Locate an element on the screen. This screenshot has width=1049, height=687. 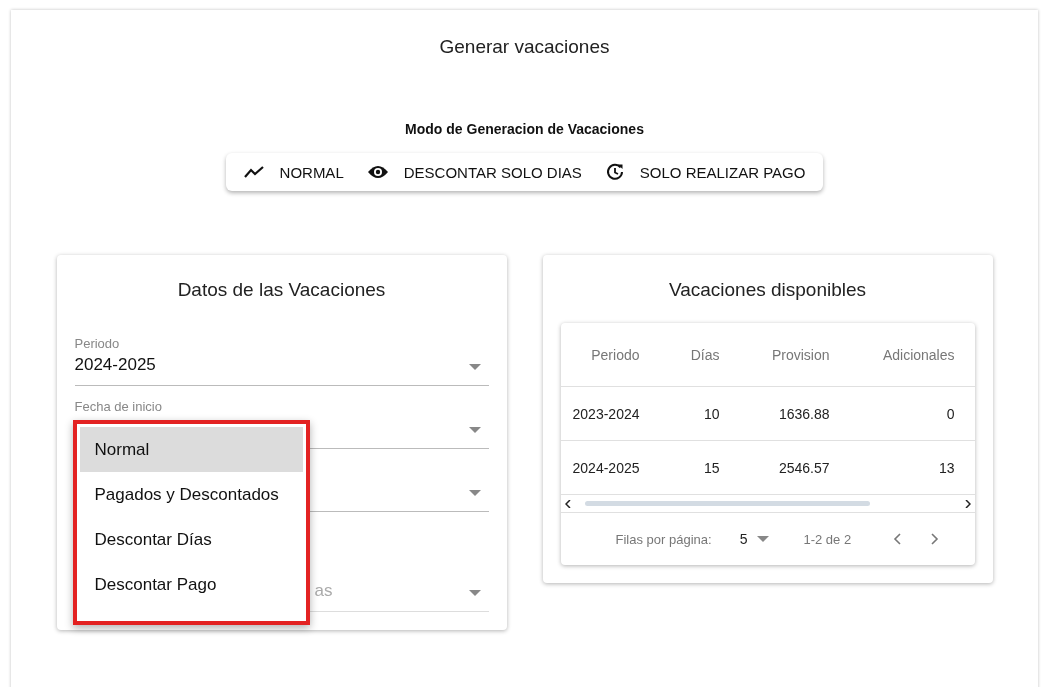
field-value: as is located at coordinates (323, 591).